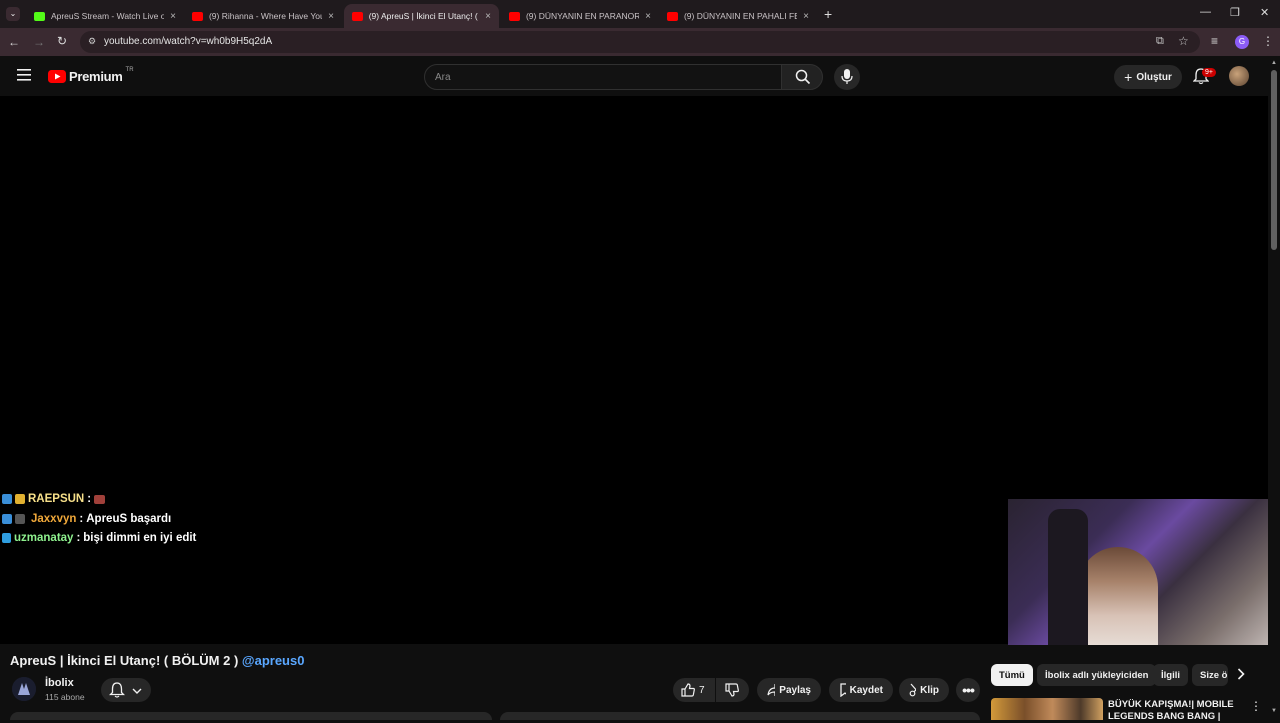  I want to click on recommendation-menu-icon: ⋮, so click(1256, 706).